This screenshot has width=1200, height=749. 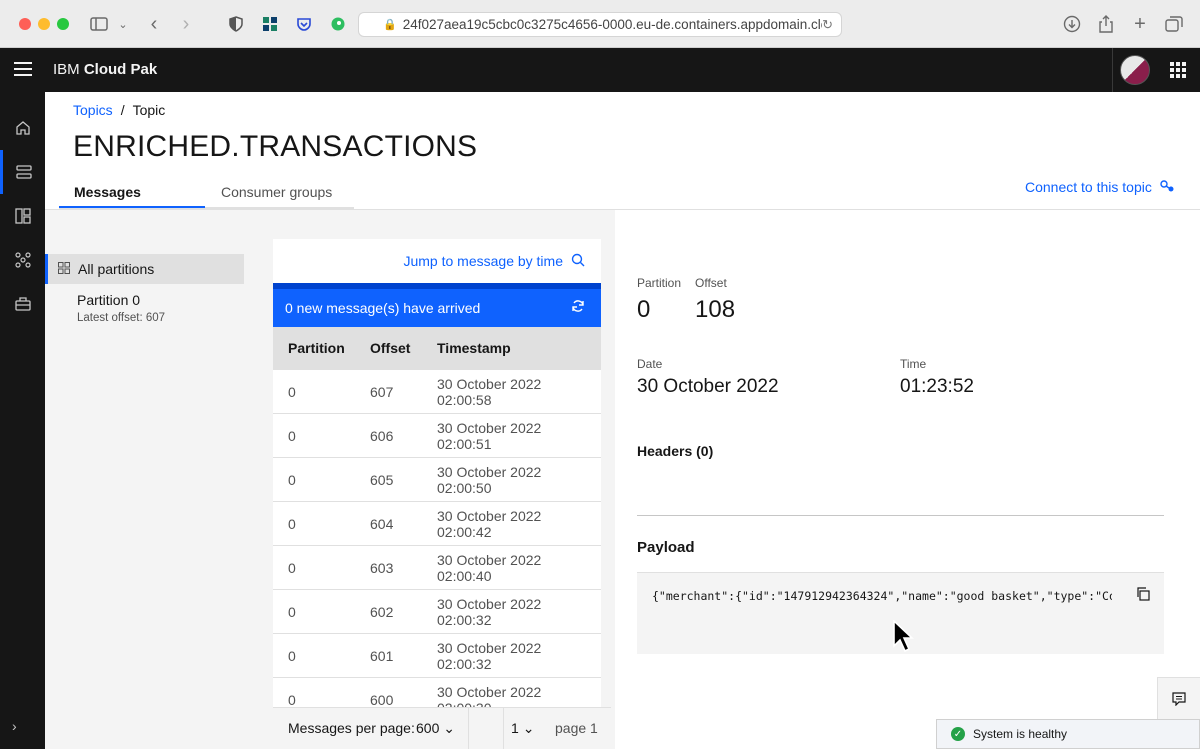 What do you see at coordinates (1143, 595) in the screenshot?
I see `copy-icon` at bounding box center [1143, 595].